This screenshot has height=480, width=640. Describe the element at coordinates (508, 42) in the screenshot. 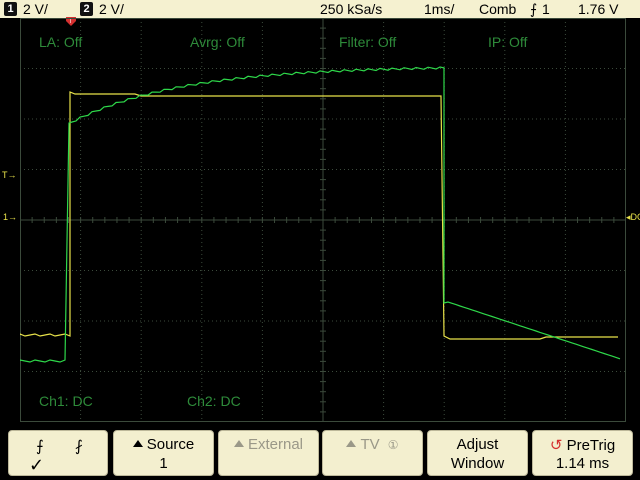

I see `ip-status: IP: Off` at that location.